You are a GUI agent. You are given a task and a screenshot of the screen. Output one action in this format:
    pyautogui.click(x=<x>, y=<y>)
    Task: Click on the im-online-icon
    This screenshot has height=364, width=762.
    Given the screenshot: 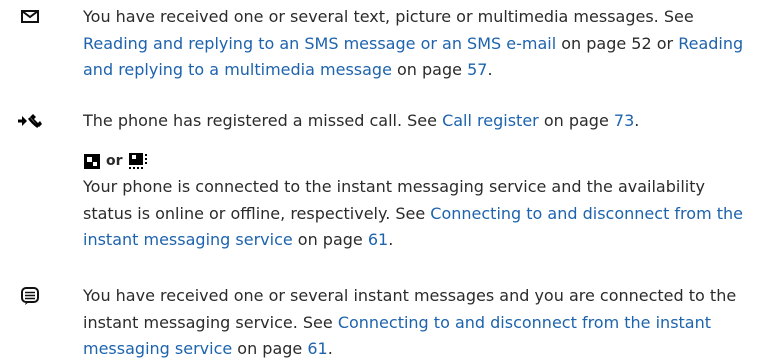 What is the action you would take?
    pyautogui.click(x=92, y=161)
    